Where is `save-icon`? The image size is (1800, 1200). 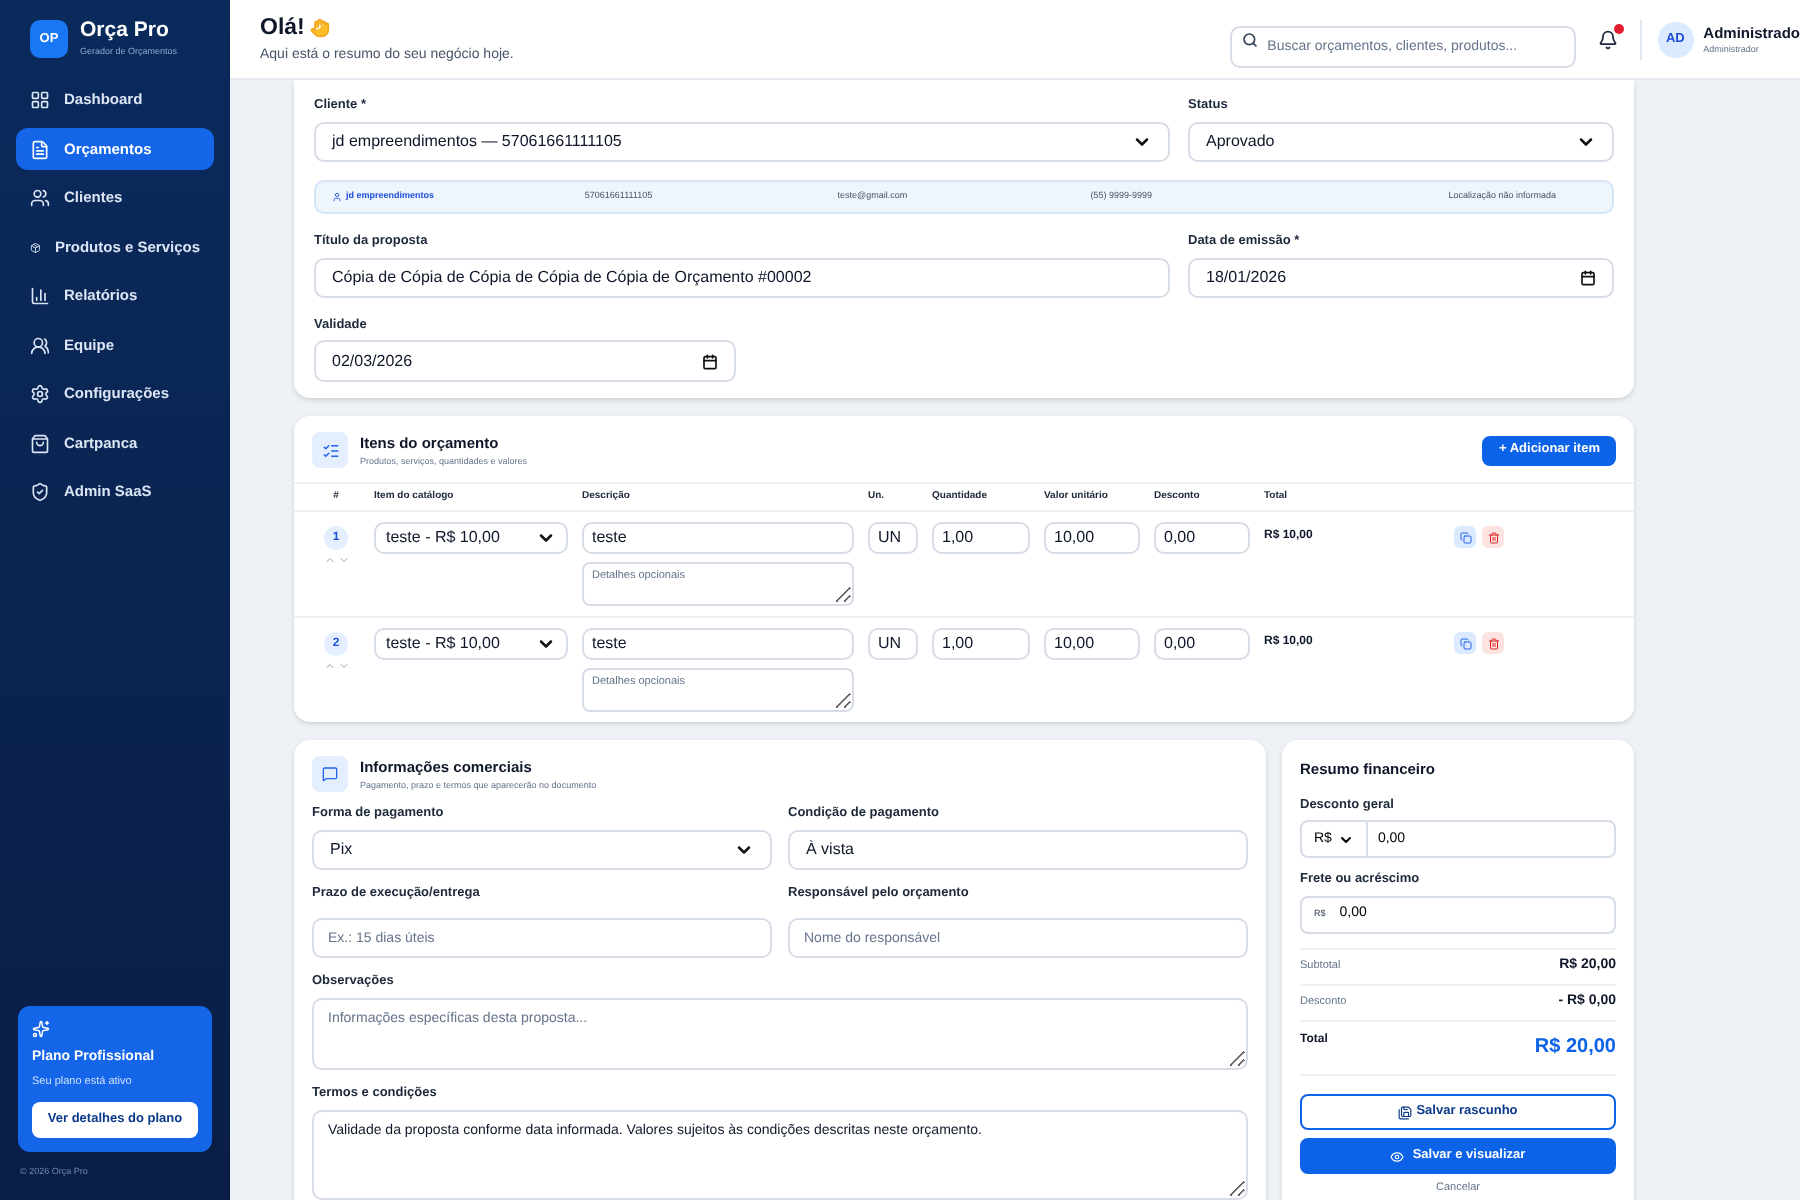 save-icon is located at coordinates (1405, 1112).